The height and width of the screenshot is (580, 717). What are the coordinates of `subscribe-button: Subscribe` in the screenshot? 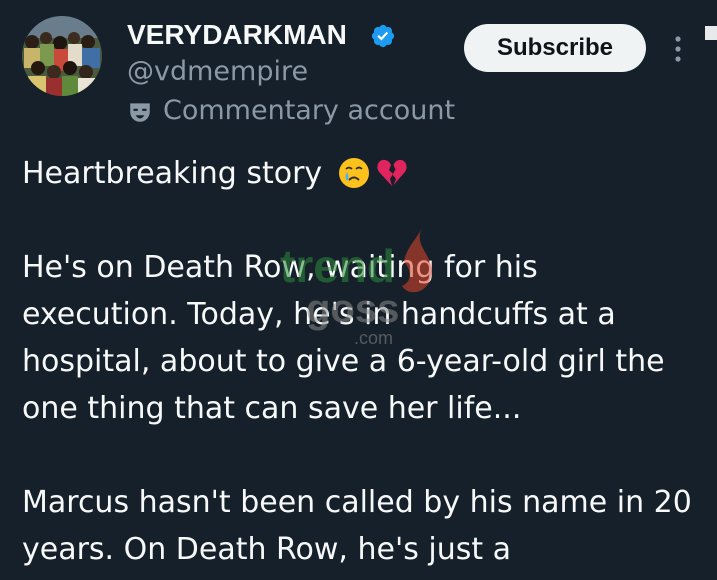 It's located at (555, 48).